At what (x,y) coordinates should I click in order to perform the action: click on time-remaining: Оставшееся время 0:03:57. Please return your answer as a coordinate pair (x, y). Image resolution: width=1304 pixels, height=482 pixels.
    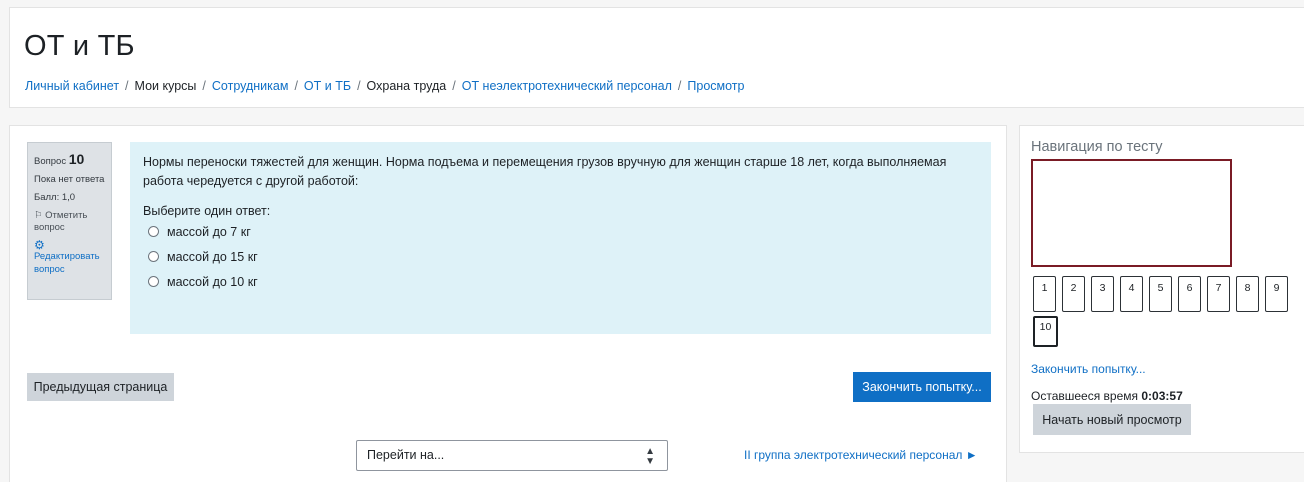
    Looking at the image, I should click on (1107, 396).